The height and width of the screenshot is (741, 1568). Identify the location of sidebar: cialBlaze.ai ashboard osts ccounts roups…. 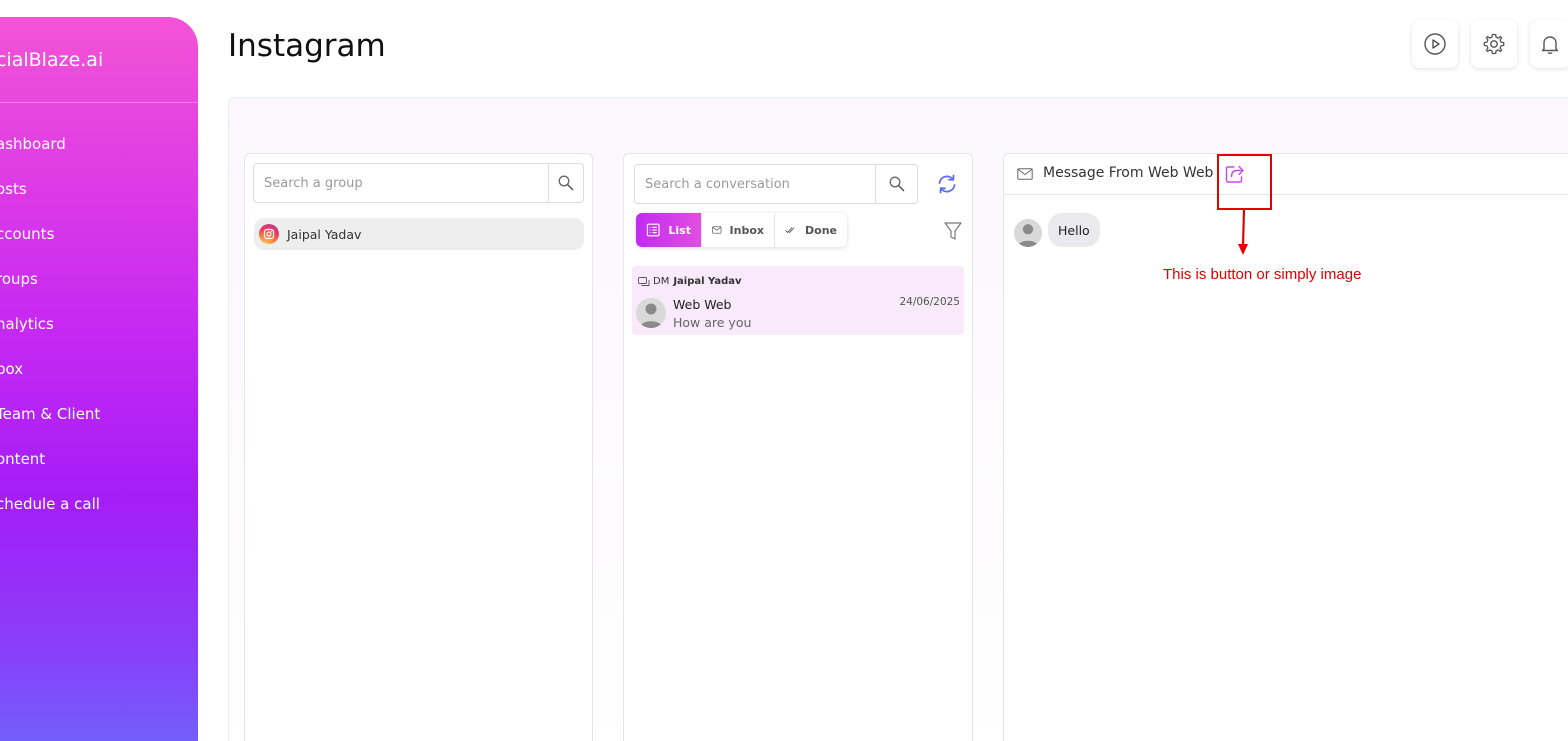
(99, 379).